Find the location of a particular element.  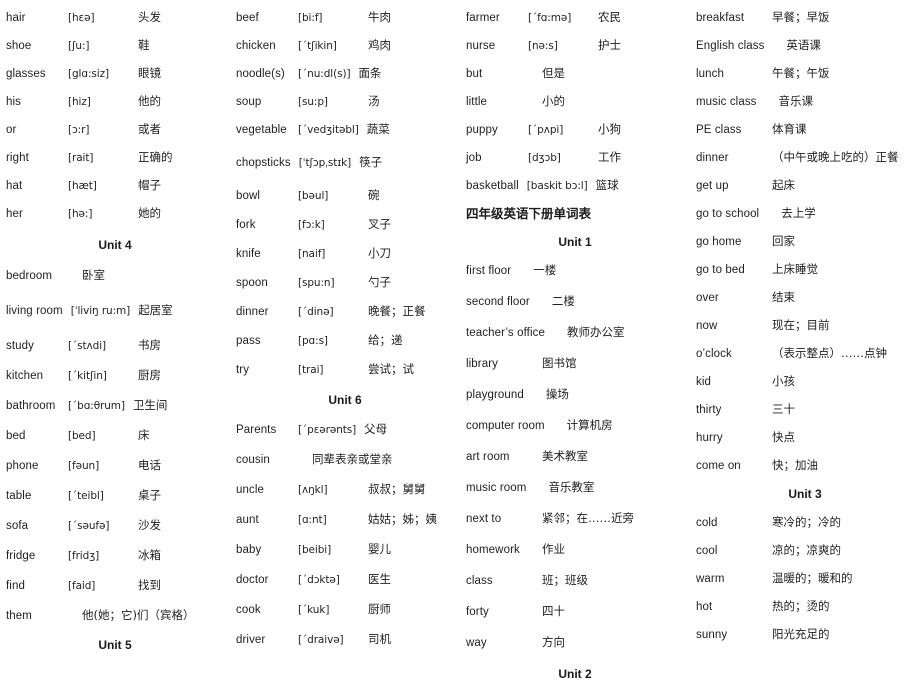

entry-phonetic: [ɔ:r] is located at coordinates (79, 130).